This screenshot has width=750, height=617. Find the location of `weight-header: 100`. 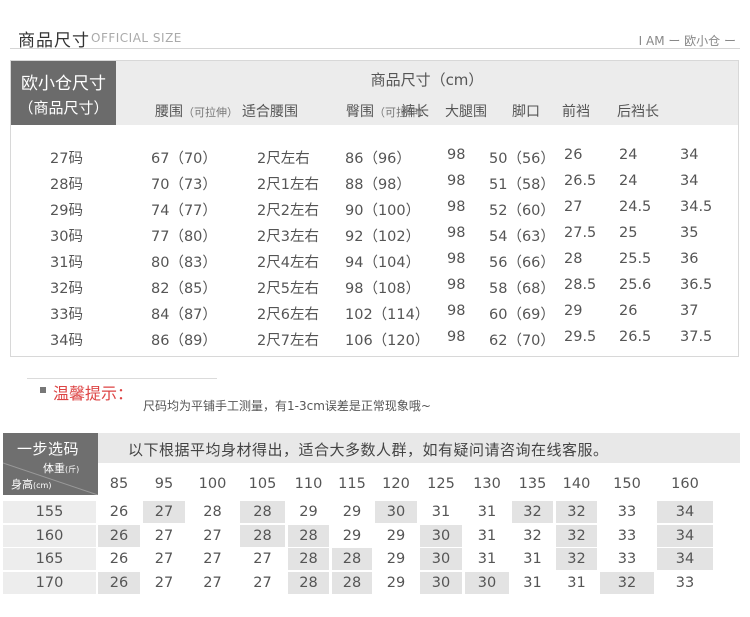

weight-header: 100 is located at coordinates (212, 484).